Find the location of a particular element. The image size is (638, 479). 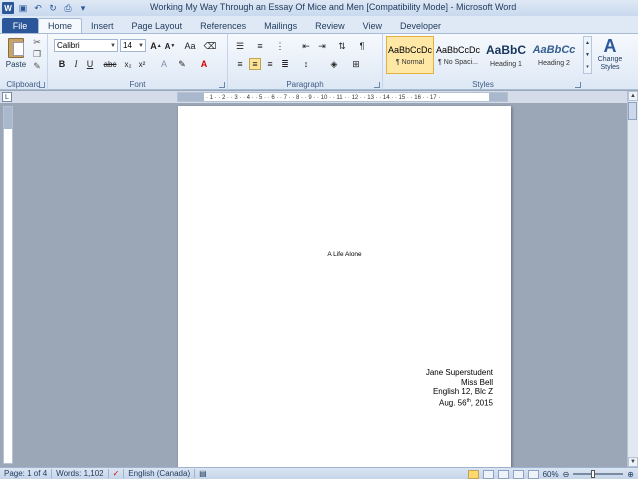

style-normal: AaBbCcDc ¶ Normal is located at coordinates (410, 55).